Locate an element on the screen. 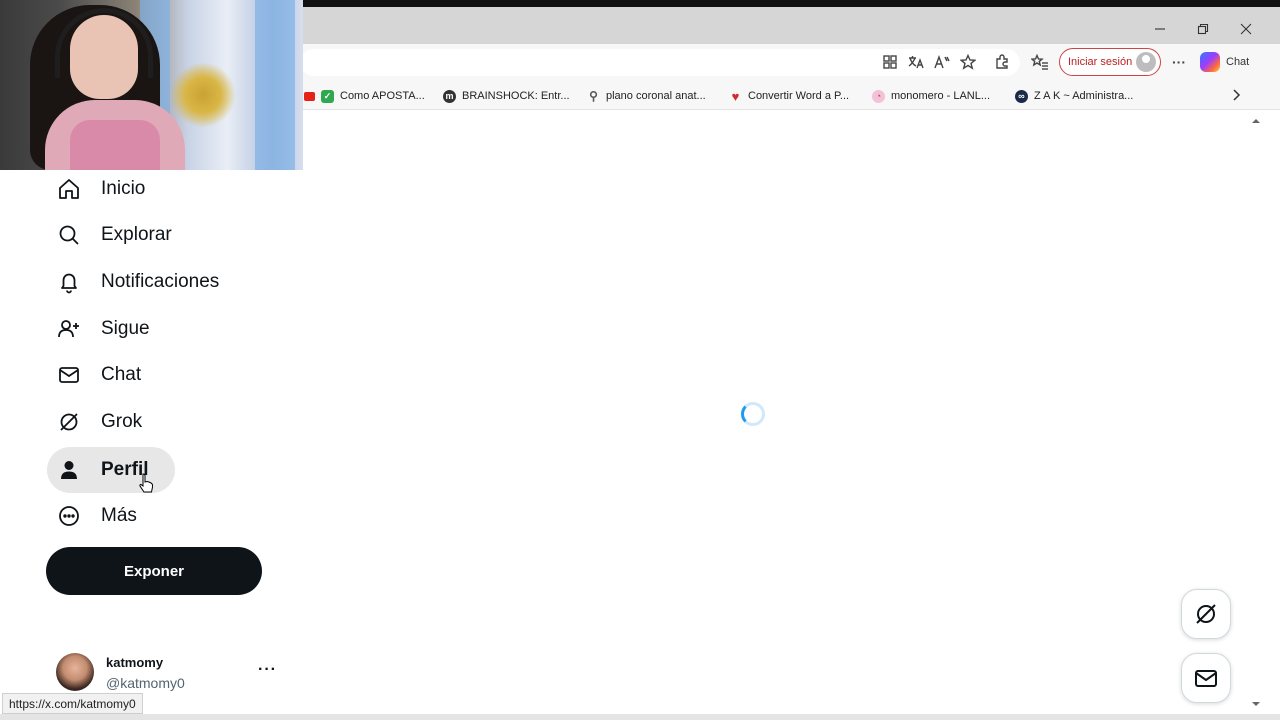 The height and width of the screenshot is (720, 1280). nav-label: Inicio is located at coordinates (123, 188).